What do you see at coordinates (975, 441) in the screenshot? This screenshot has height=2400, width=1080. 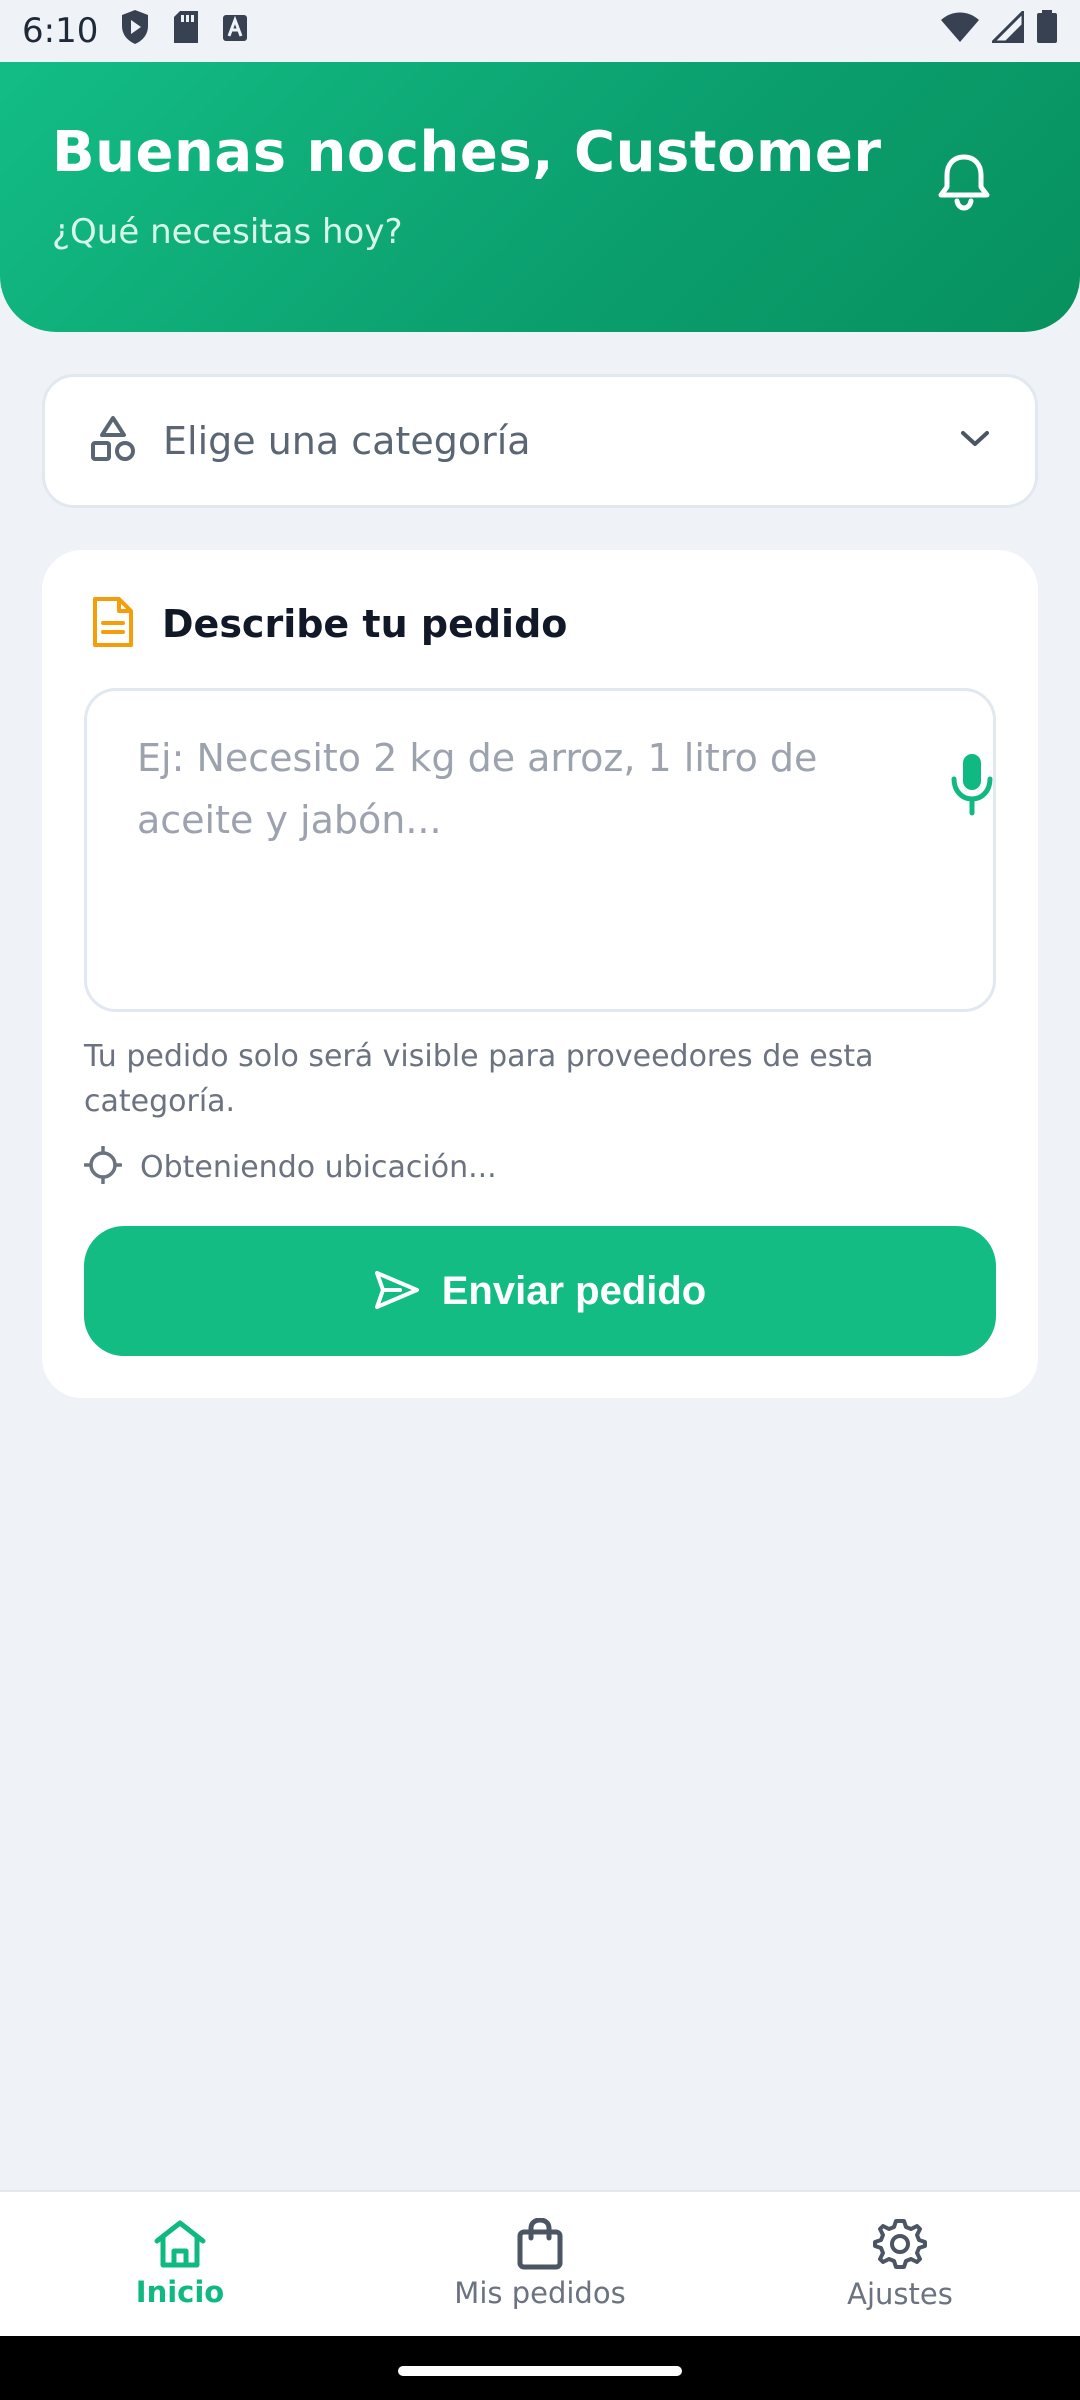 I see `chevron-down-icon` at bounding box center [975, 441].